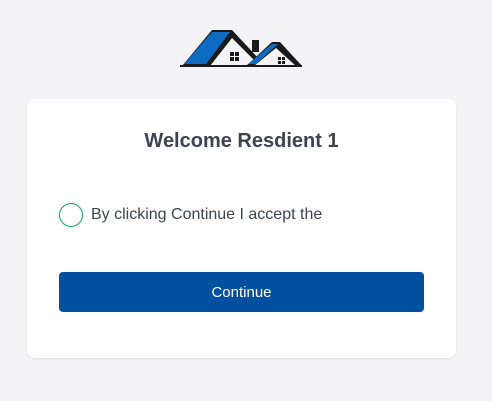 The height and width of the screenshot is (401, 492). Describe the element at coordinates (207, 214) in the screenshot. I see `consent-label: By clicking Continue I accept the` at that location.